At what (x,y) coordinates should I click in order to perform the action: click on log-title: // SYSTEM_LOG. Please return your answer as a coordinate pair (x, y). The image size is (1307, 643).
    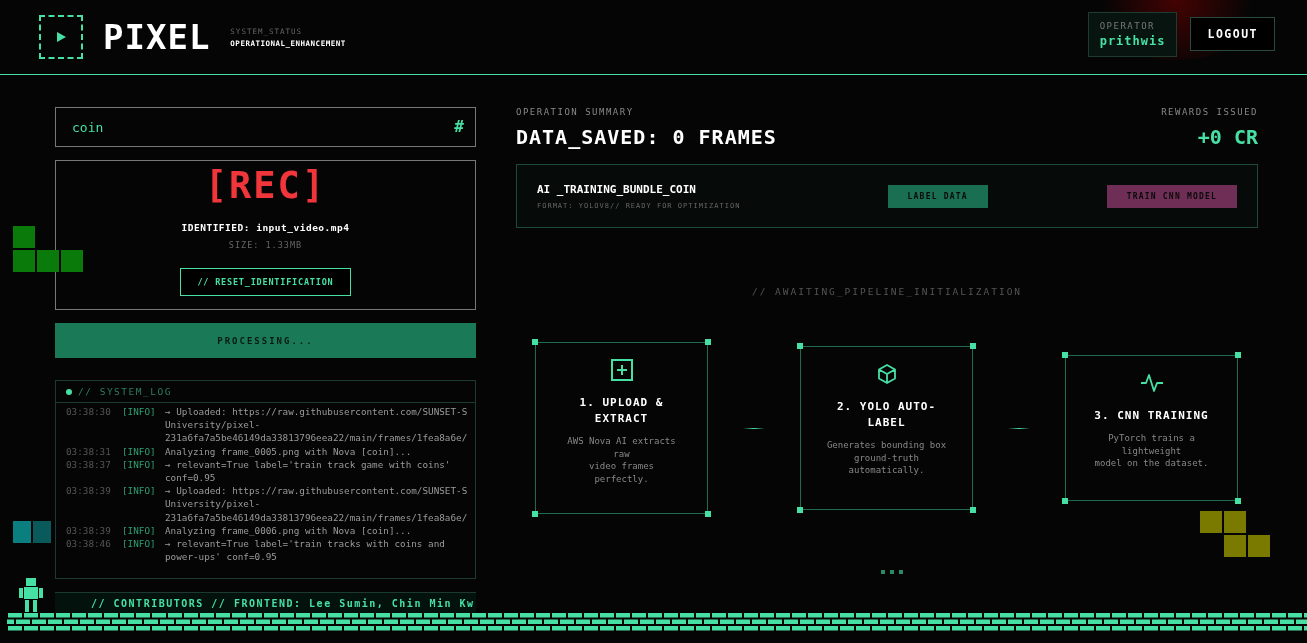
    Looking at the image, I should click on (125, 391).